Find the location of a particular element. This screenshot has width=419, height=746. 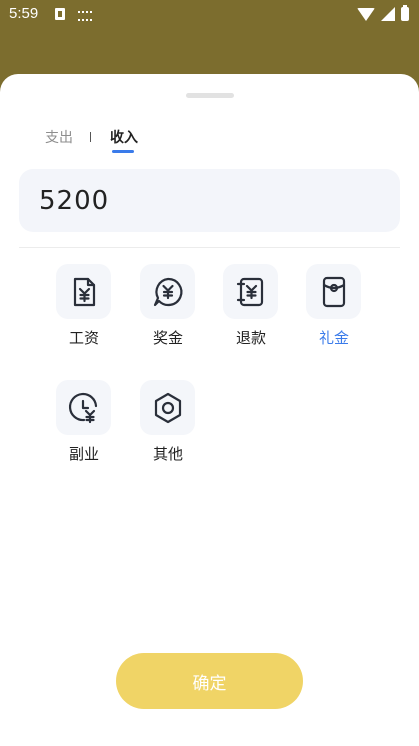

category-label: 礼金 is located at coordinates (333, 338).